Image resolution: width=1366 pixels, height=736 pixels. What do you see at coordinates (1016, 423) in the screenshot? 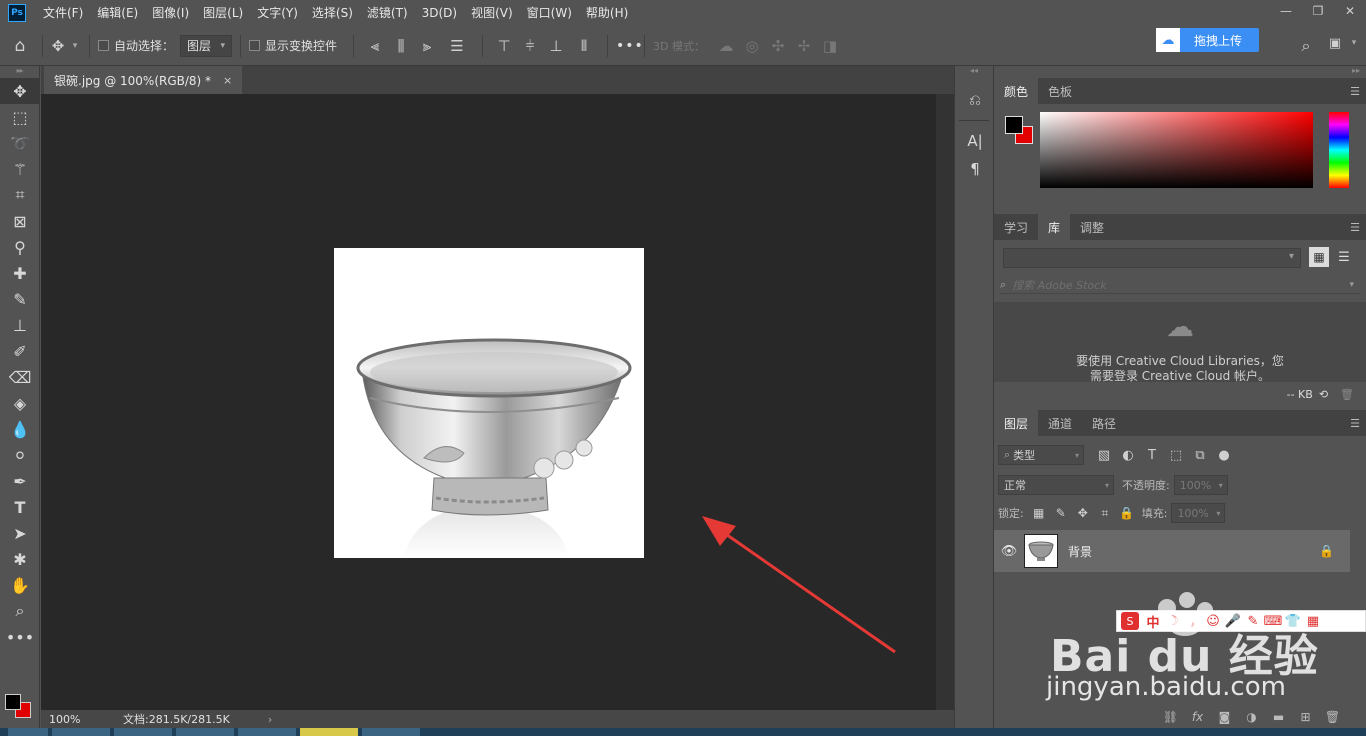
I see `tab-layers: 图层` at bounding box center [1016, 423].